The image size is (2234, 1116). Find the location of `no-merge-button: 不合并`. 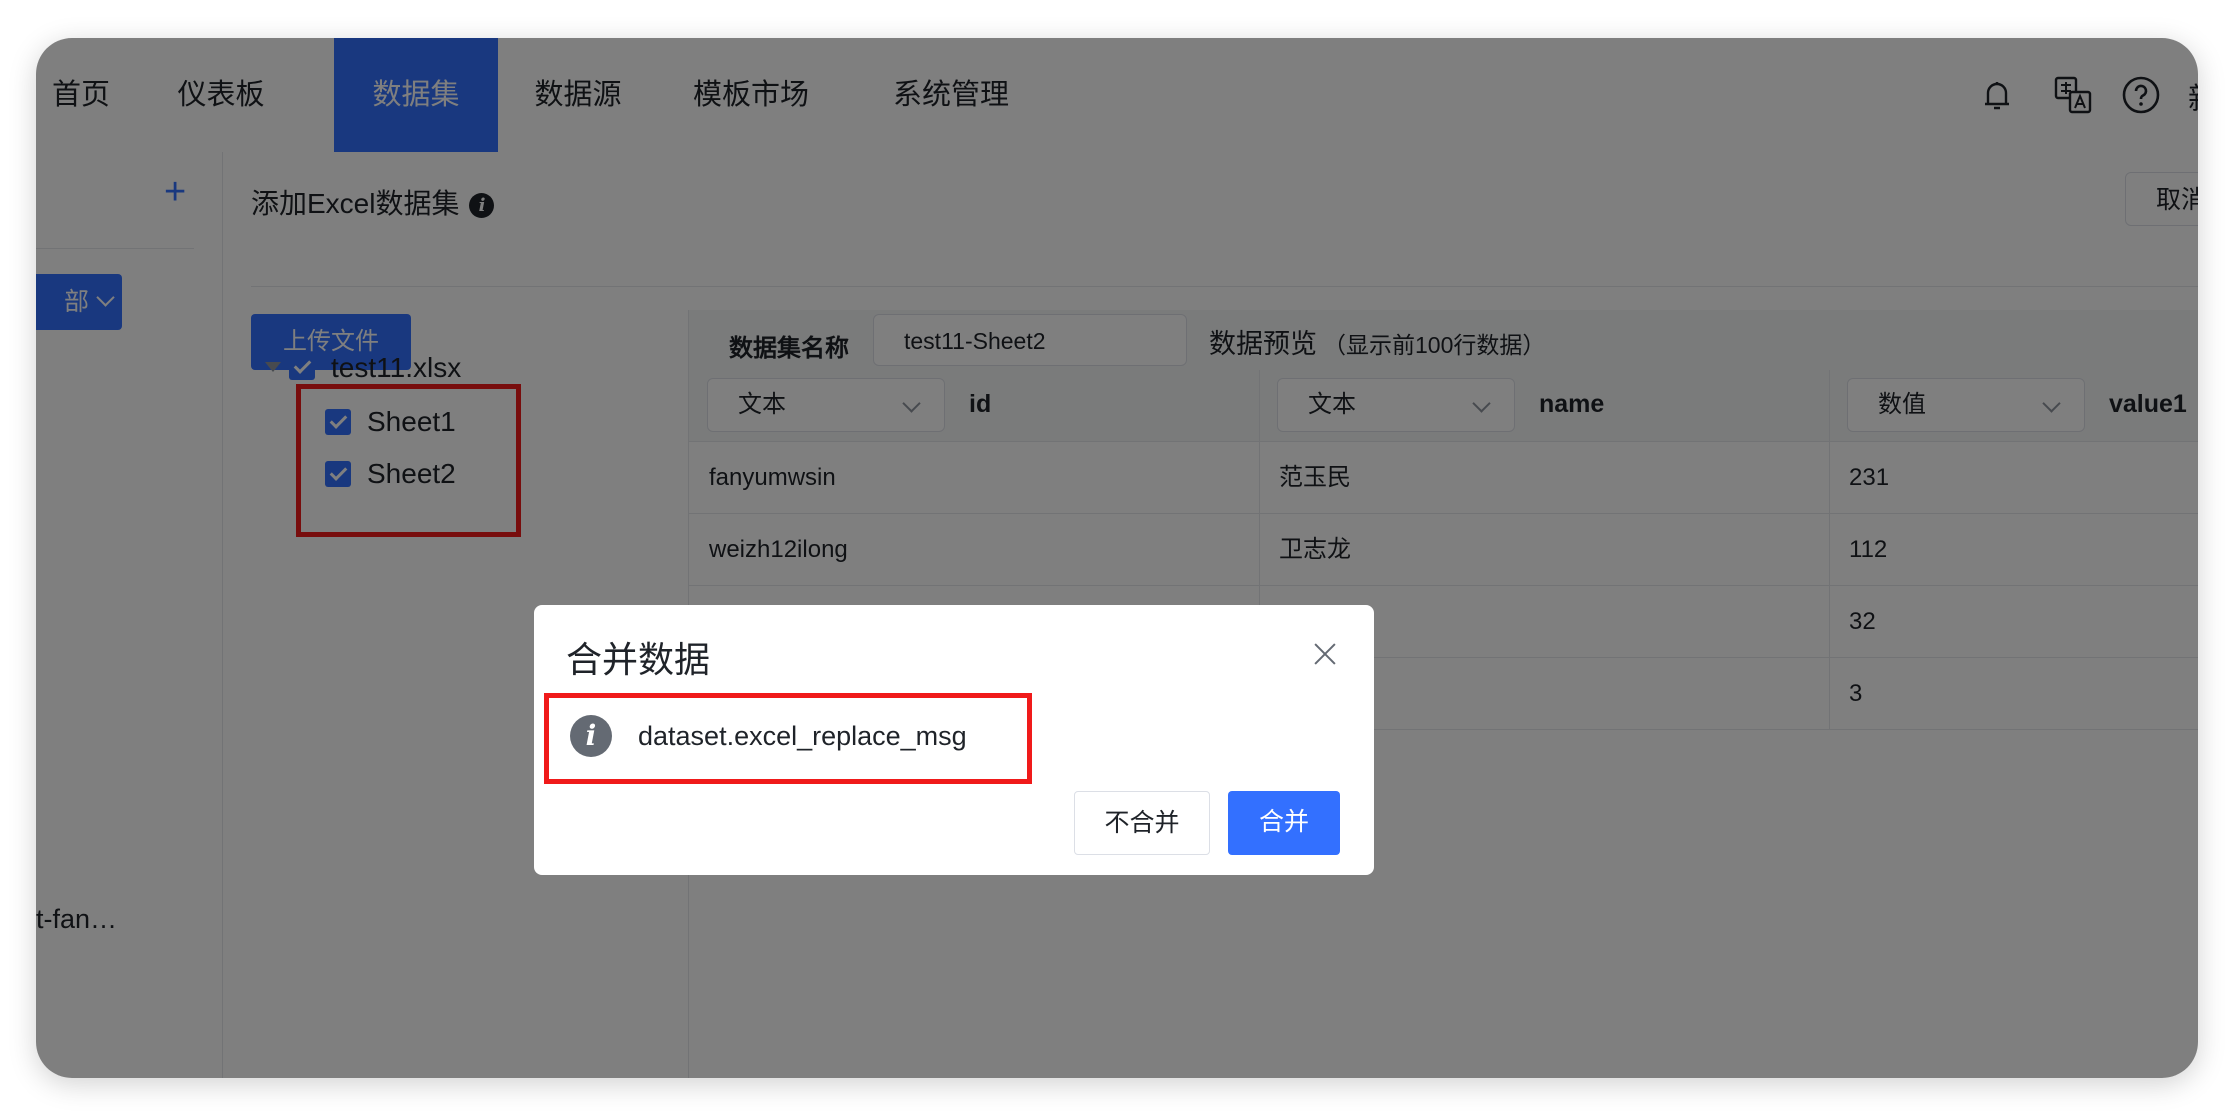

no-merge-button: 不合并 is located at coordinates (1142, 823).